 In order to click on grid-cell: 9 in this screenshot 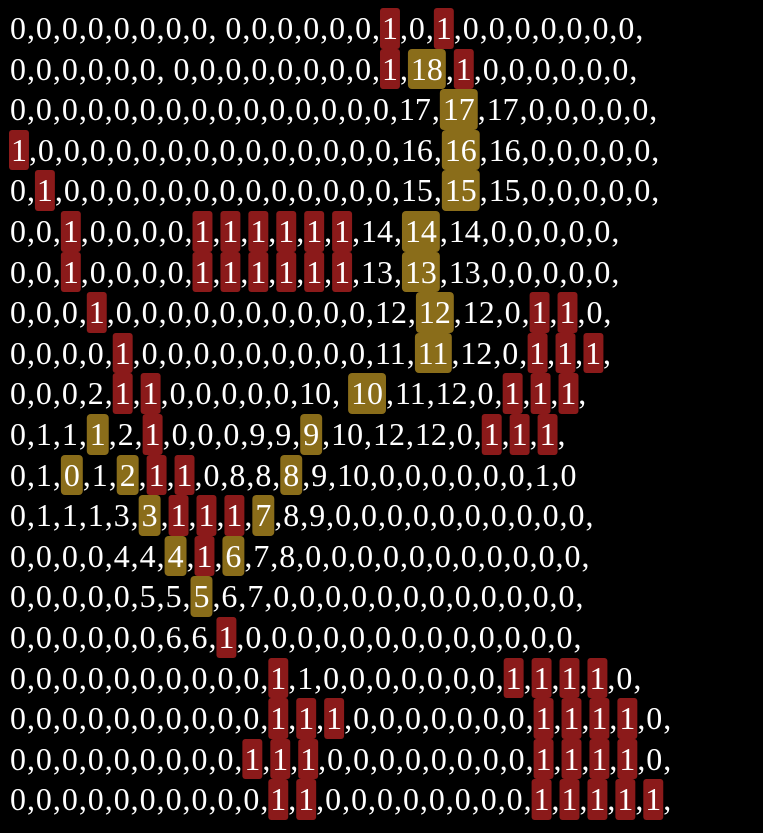, I will do `click(317, 515)`.